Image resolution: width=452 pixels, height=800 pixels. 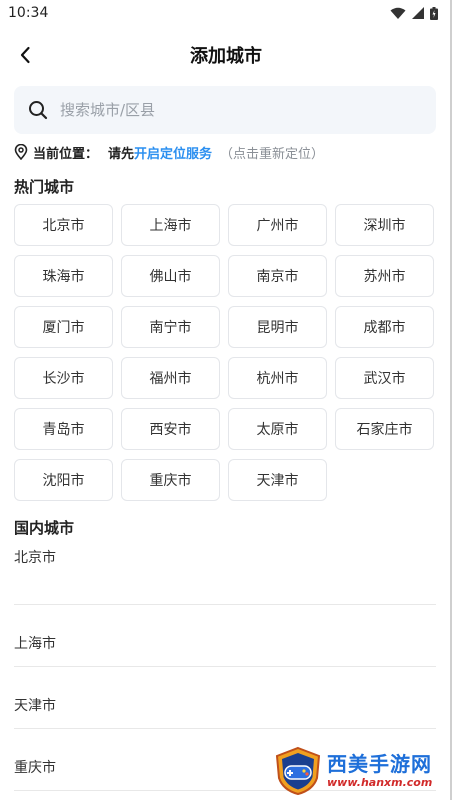 I want to click on wifi-icon, so click(x=398, y=13).